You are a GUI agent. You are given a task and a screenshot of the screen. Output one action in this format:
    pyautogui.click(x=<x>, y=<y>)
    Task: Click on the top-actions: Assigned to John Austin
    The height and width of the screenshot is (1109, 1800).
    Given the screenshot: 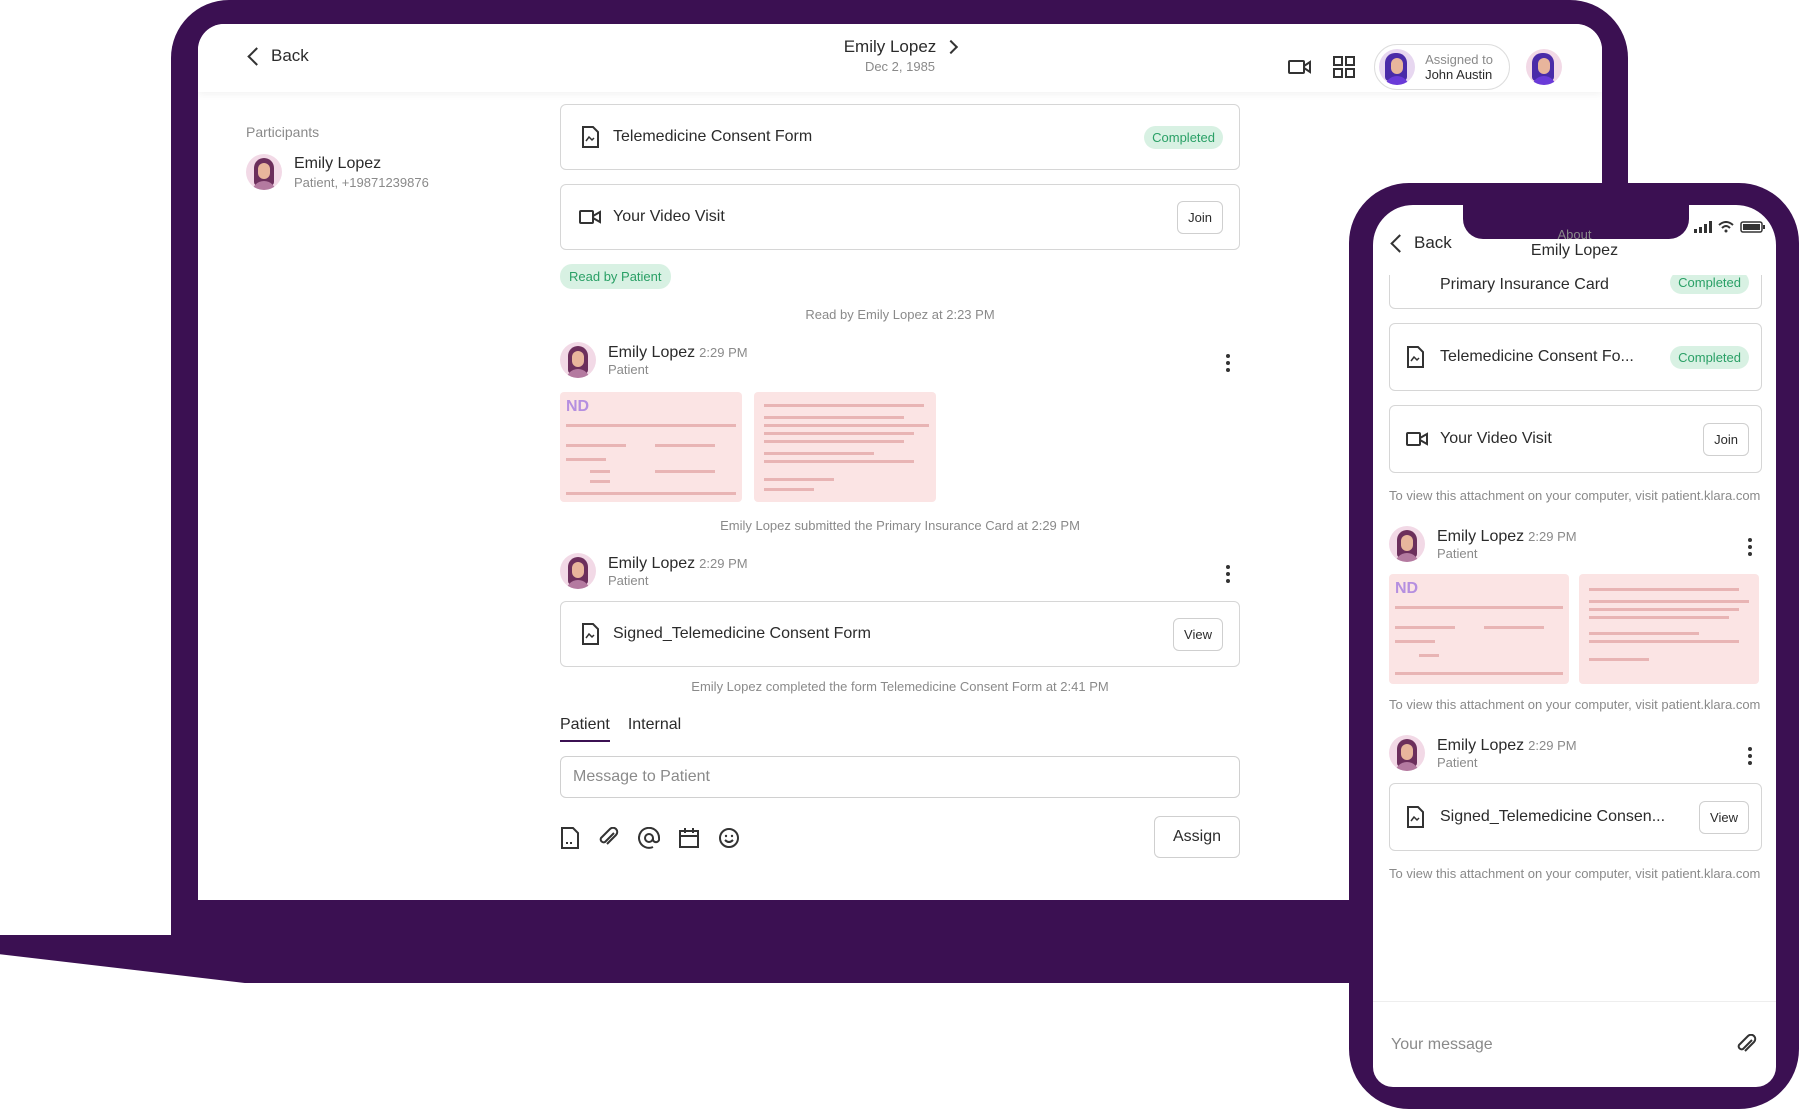 What is the action you would take?
    pyautogui.click(x=1424, y=67)
    